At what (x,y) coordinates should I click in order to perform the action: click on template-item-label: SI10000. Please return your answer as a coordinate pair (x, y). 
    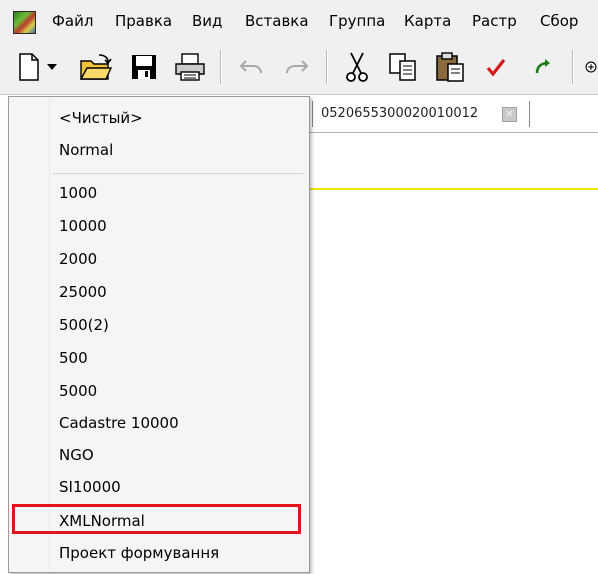
    Looking at the image, I should click on (90, 487).